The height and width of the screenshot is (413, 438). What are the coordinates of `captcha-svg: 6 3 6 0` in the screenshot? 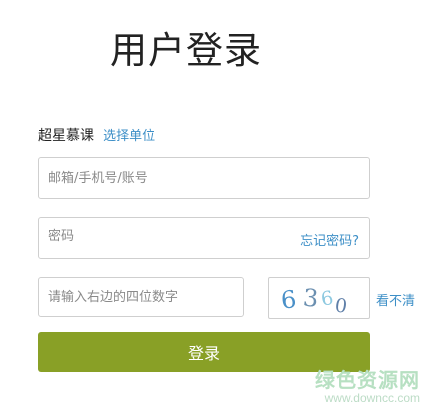 It's located at (314, 301).